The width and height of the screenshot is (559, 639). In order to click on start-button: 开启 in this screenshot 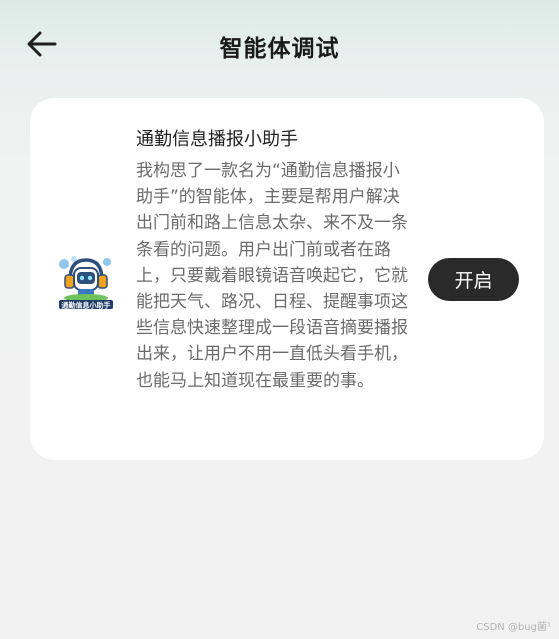, I will do `click(473, 279)`.